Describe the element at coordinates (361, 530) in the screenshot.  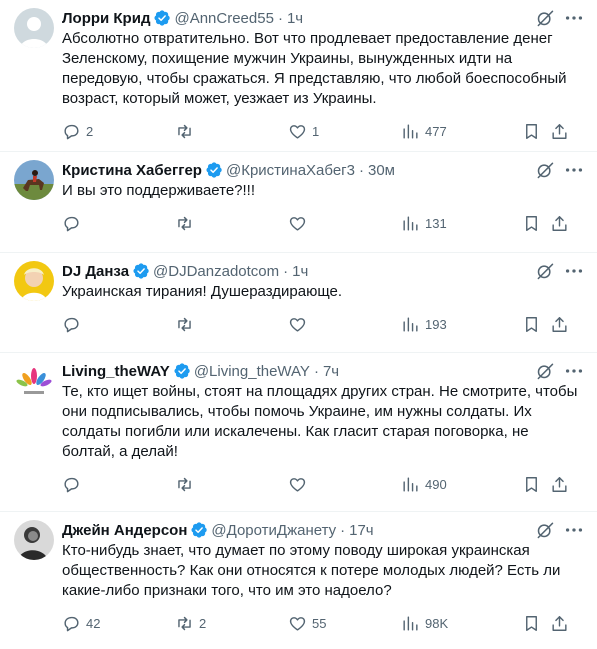
I see `timestamp: 17ч` at that location.